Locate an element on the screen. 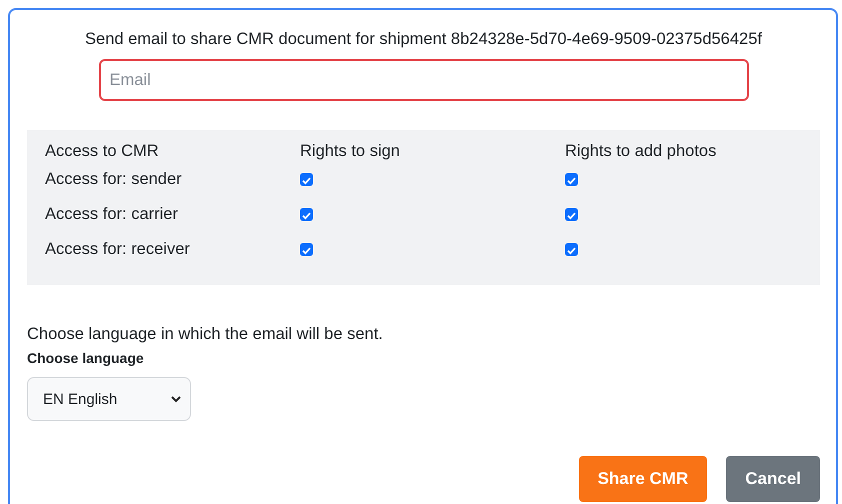 The height and width of the screenshot is (504, 842). cancel-button: Cancel is located at coordinates (773, 479).